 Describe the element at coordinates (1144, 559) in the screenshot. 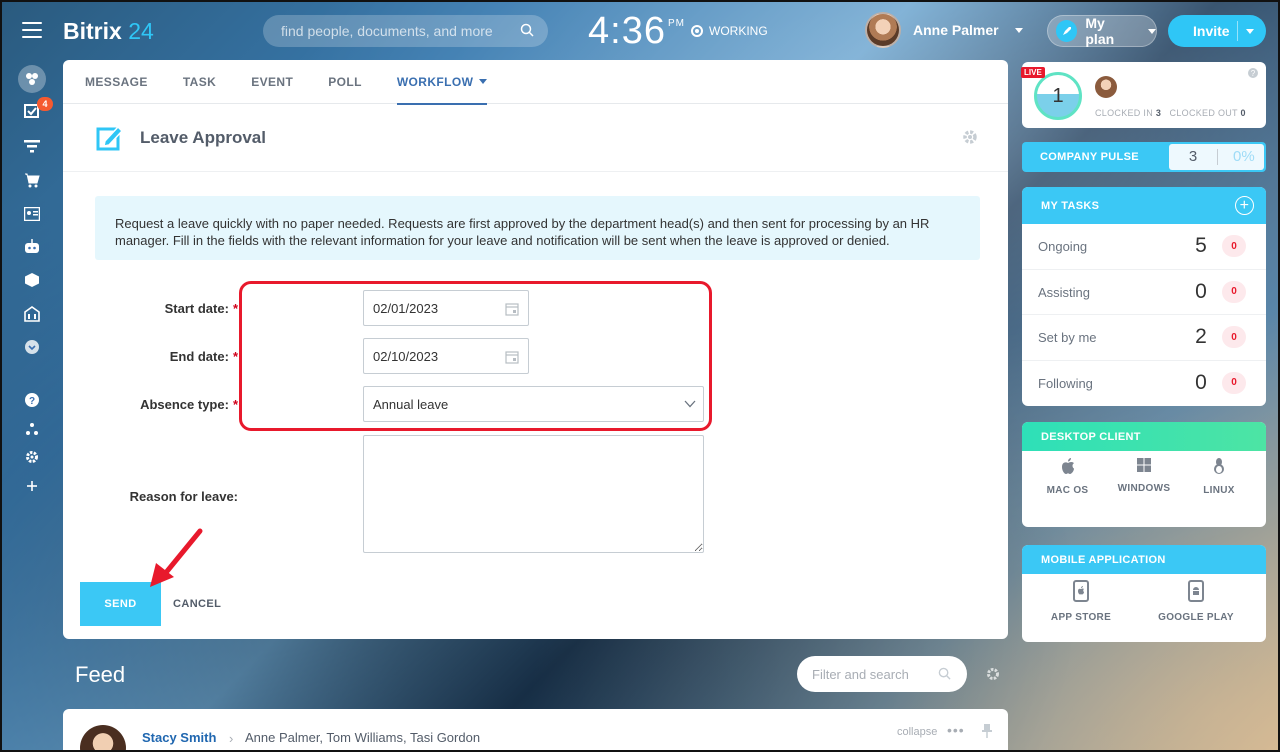

I see `mobile-app-header: MOBILE APPLICATION` at that location.